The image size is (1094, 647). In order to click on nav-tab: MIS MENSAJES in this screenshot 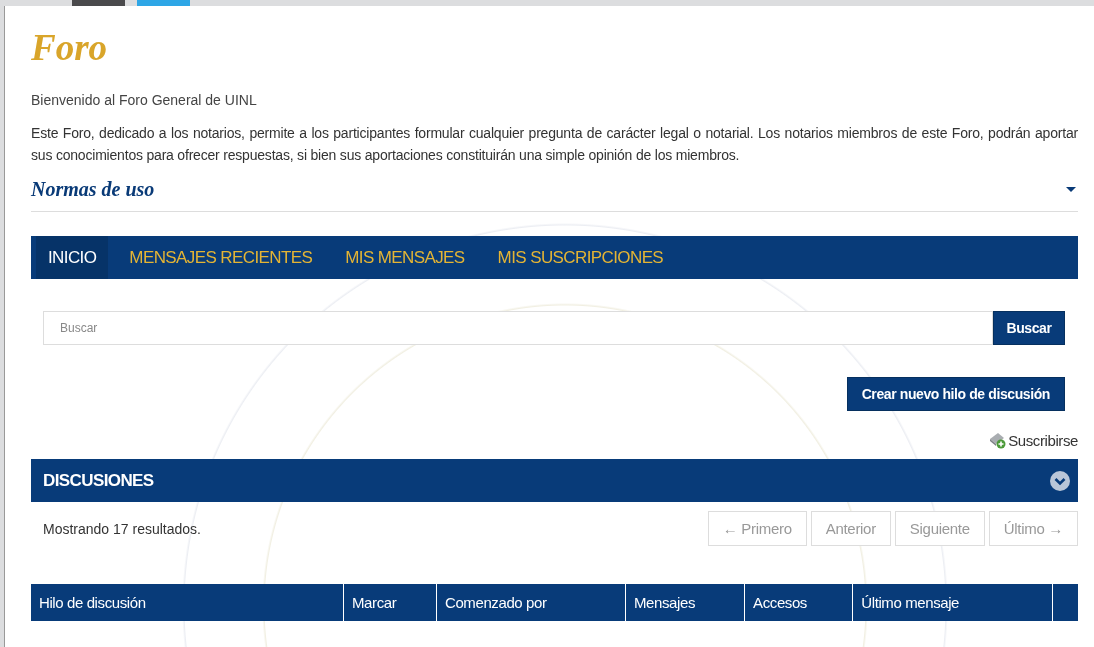, I will do `click(405, 257)`.